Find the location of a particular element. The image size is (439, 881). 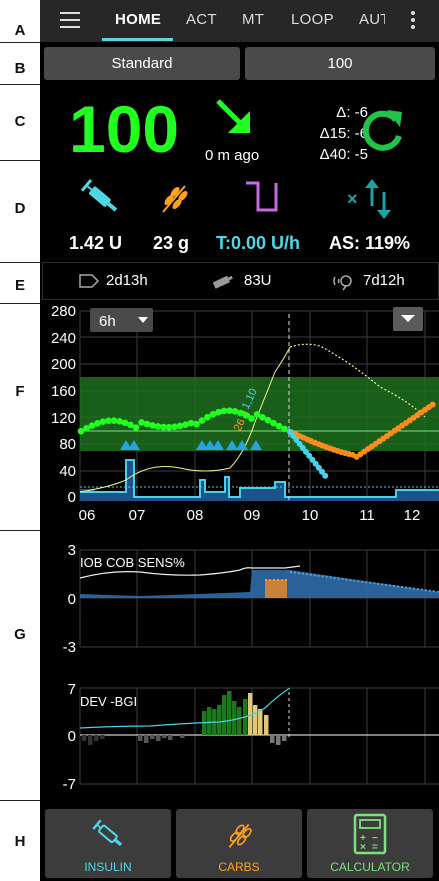

x-tick-label: 06 is located at coordinates (87, 515).